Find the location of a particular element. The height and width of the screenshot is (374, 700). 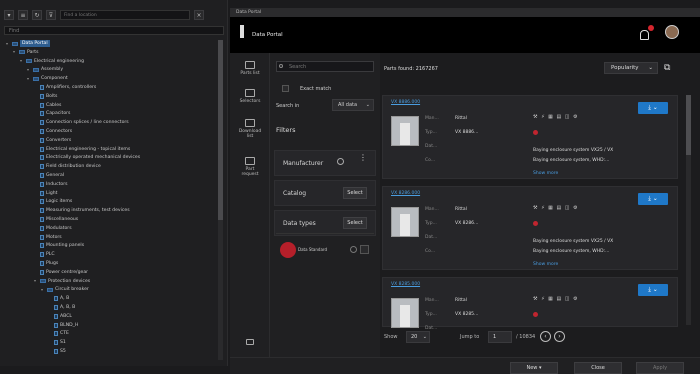

results-scrollbar-thumb is located at coordinates (688, 125).